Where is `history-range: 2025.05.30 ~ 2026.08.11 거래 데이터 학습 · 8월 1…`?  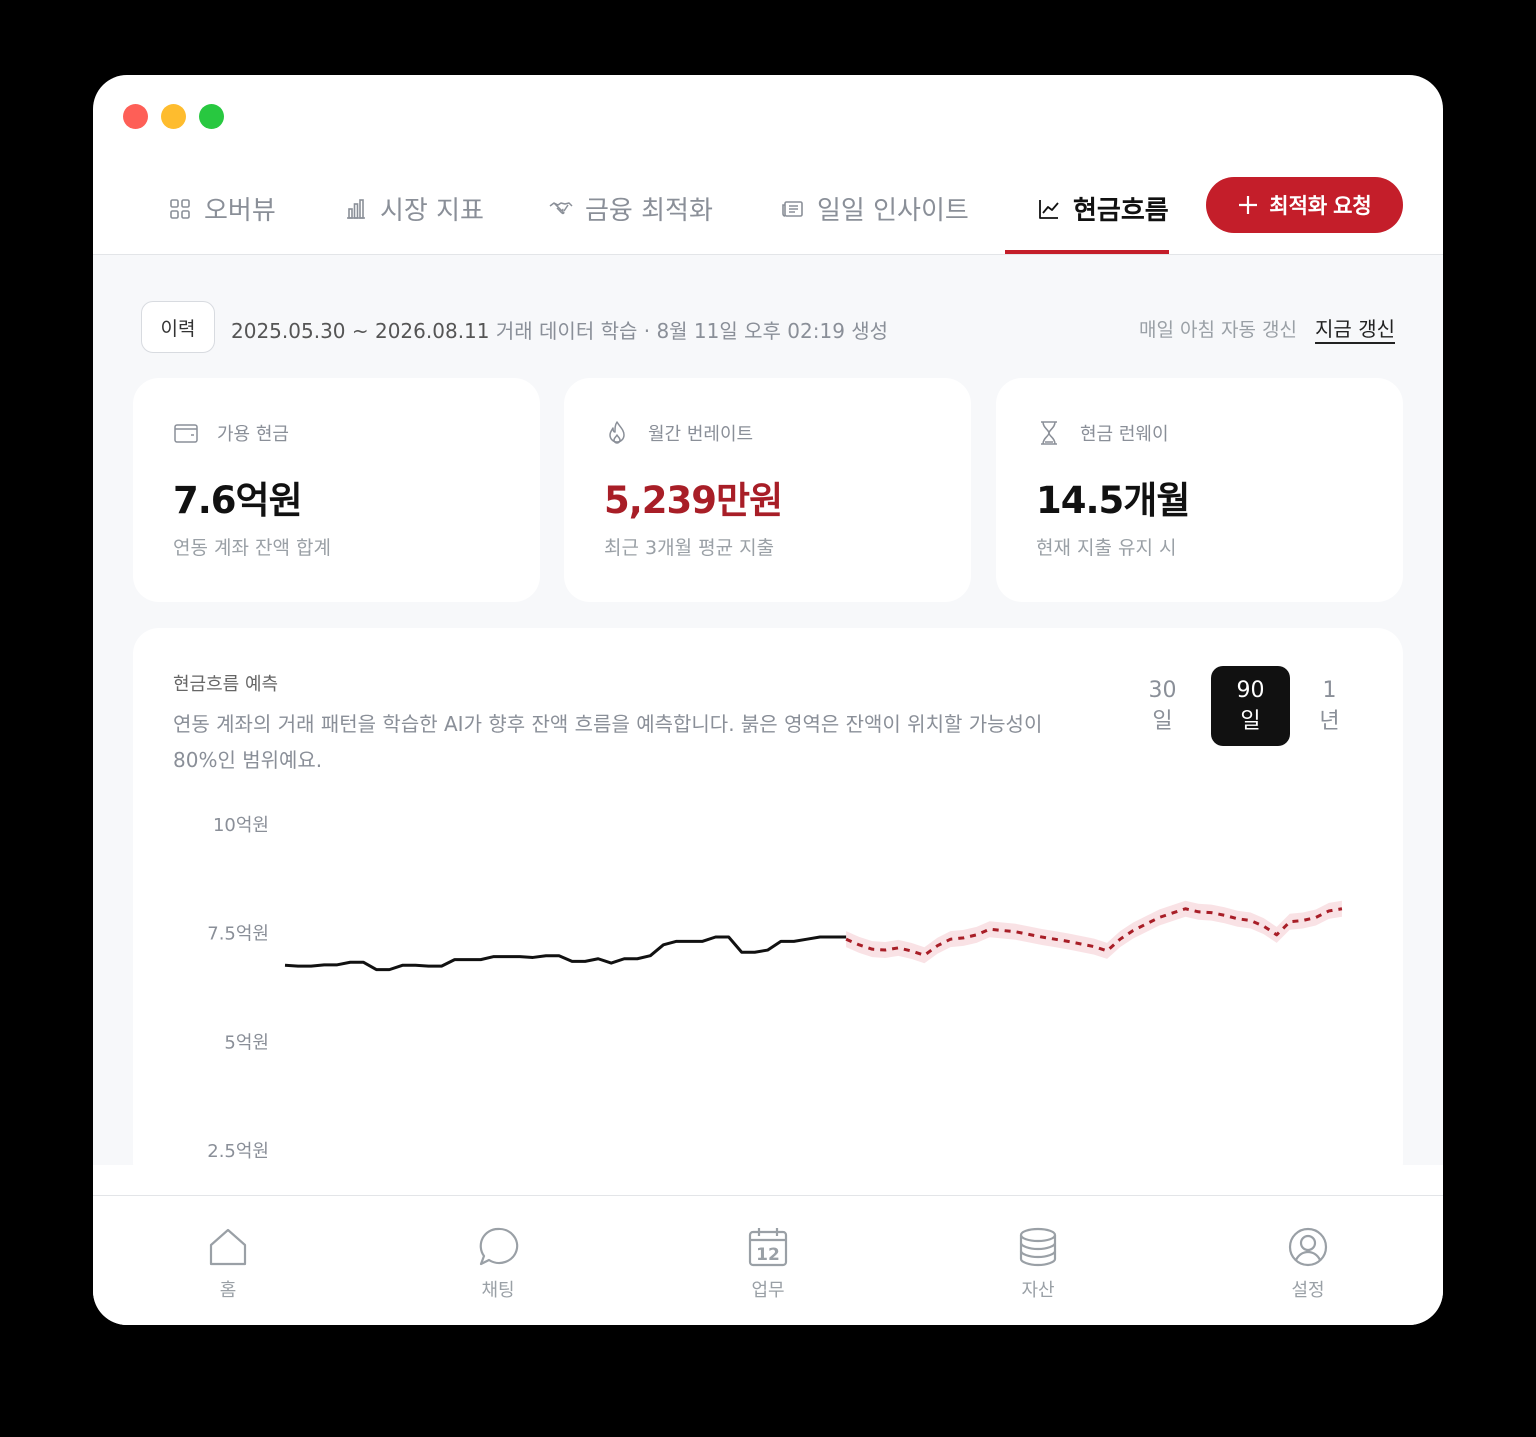
history-range: 2025.05.30 ~ 2026.08.11 거래 데이터 학습 · 8월 1… is located at coordinates (559, 329).